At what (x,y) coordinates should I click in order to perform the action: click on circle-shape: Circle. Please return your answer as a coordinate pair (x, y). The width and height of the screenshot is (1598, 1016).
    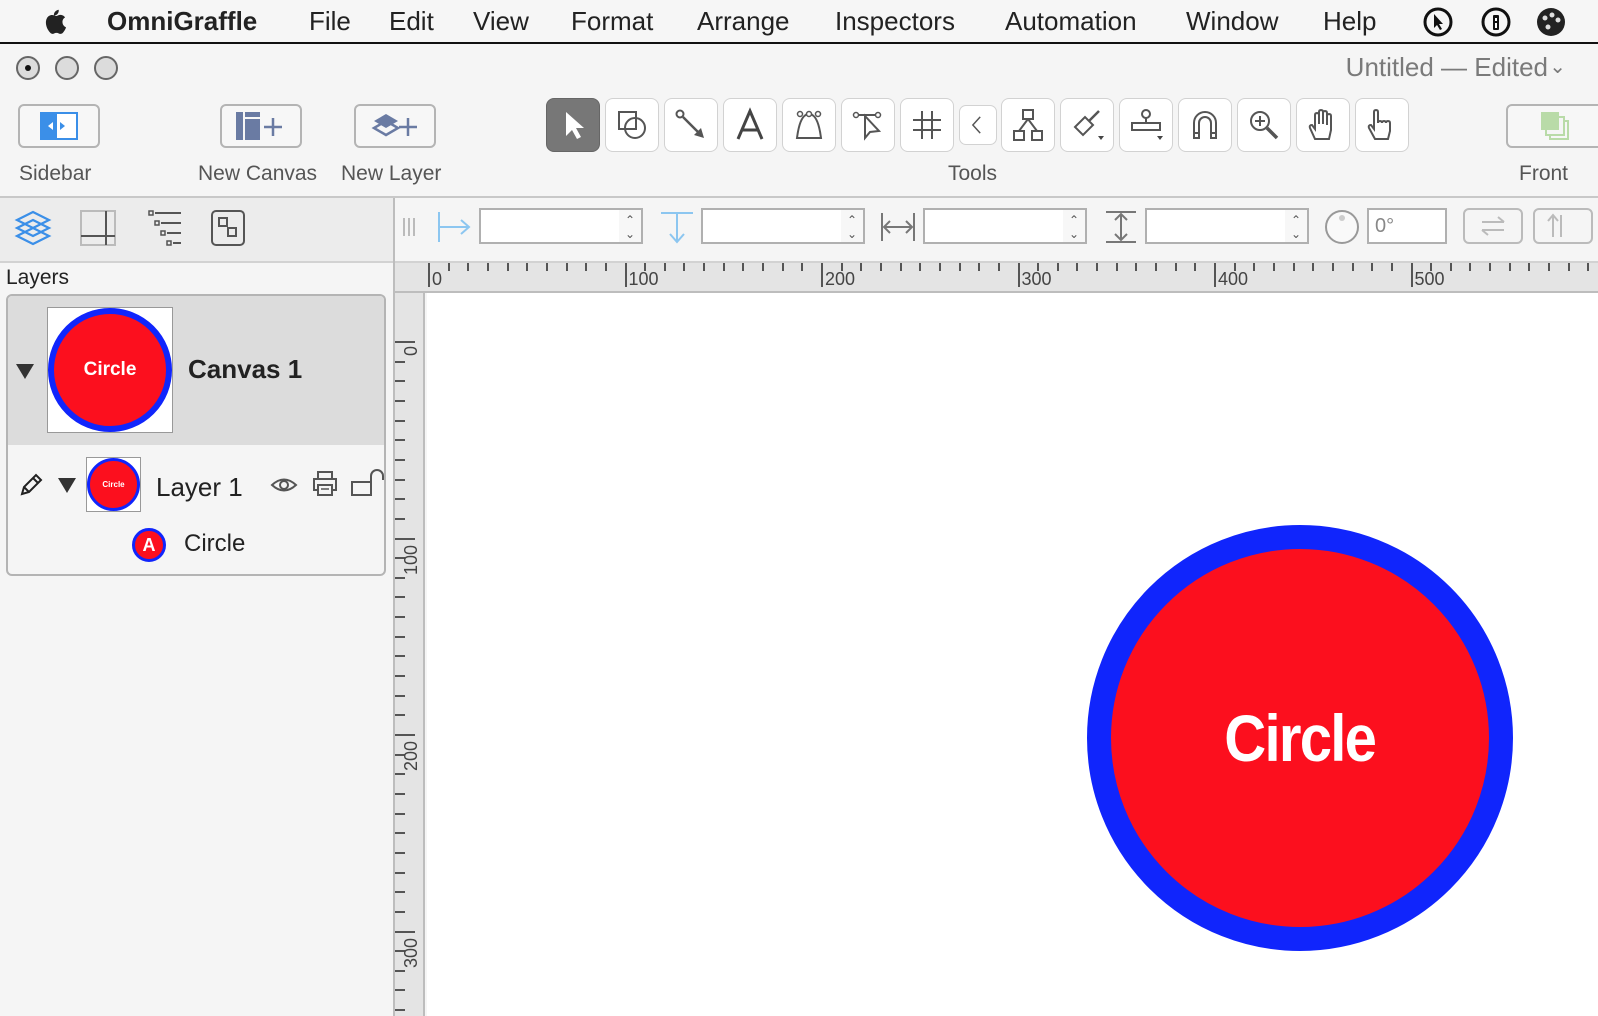
    Looking at the image, I should click on (1300, 738).